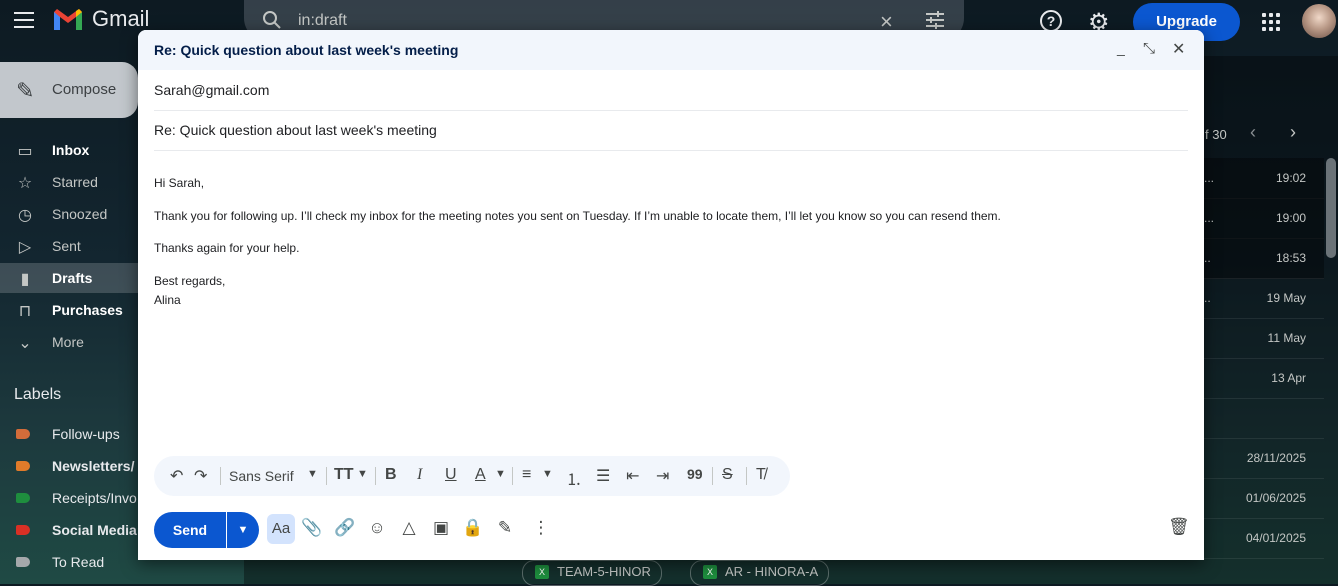  Describe the element at coordinates (1319, 21) in the screenshot. I see `avatar` at that location.